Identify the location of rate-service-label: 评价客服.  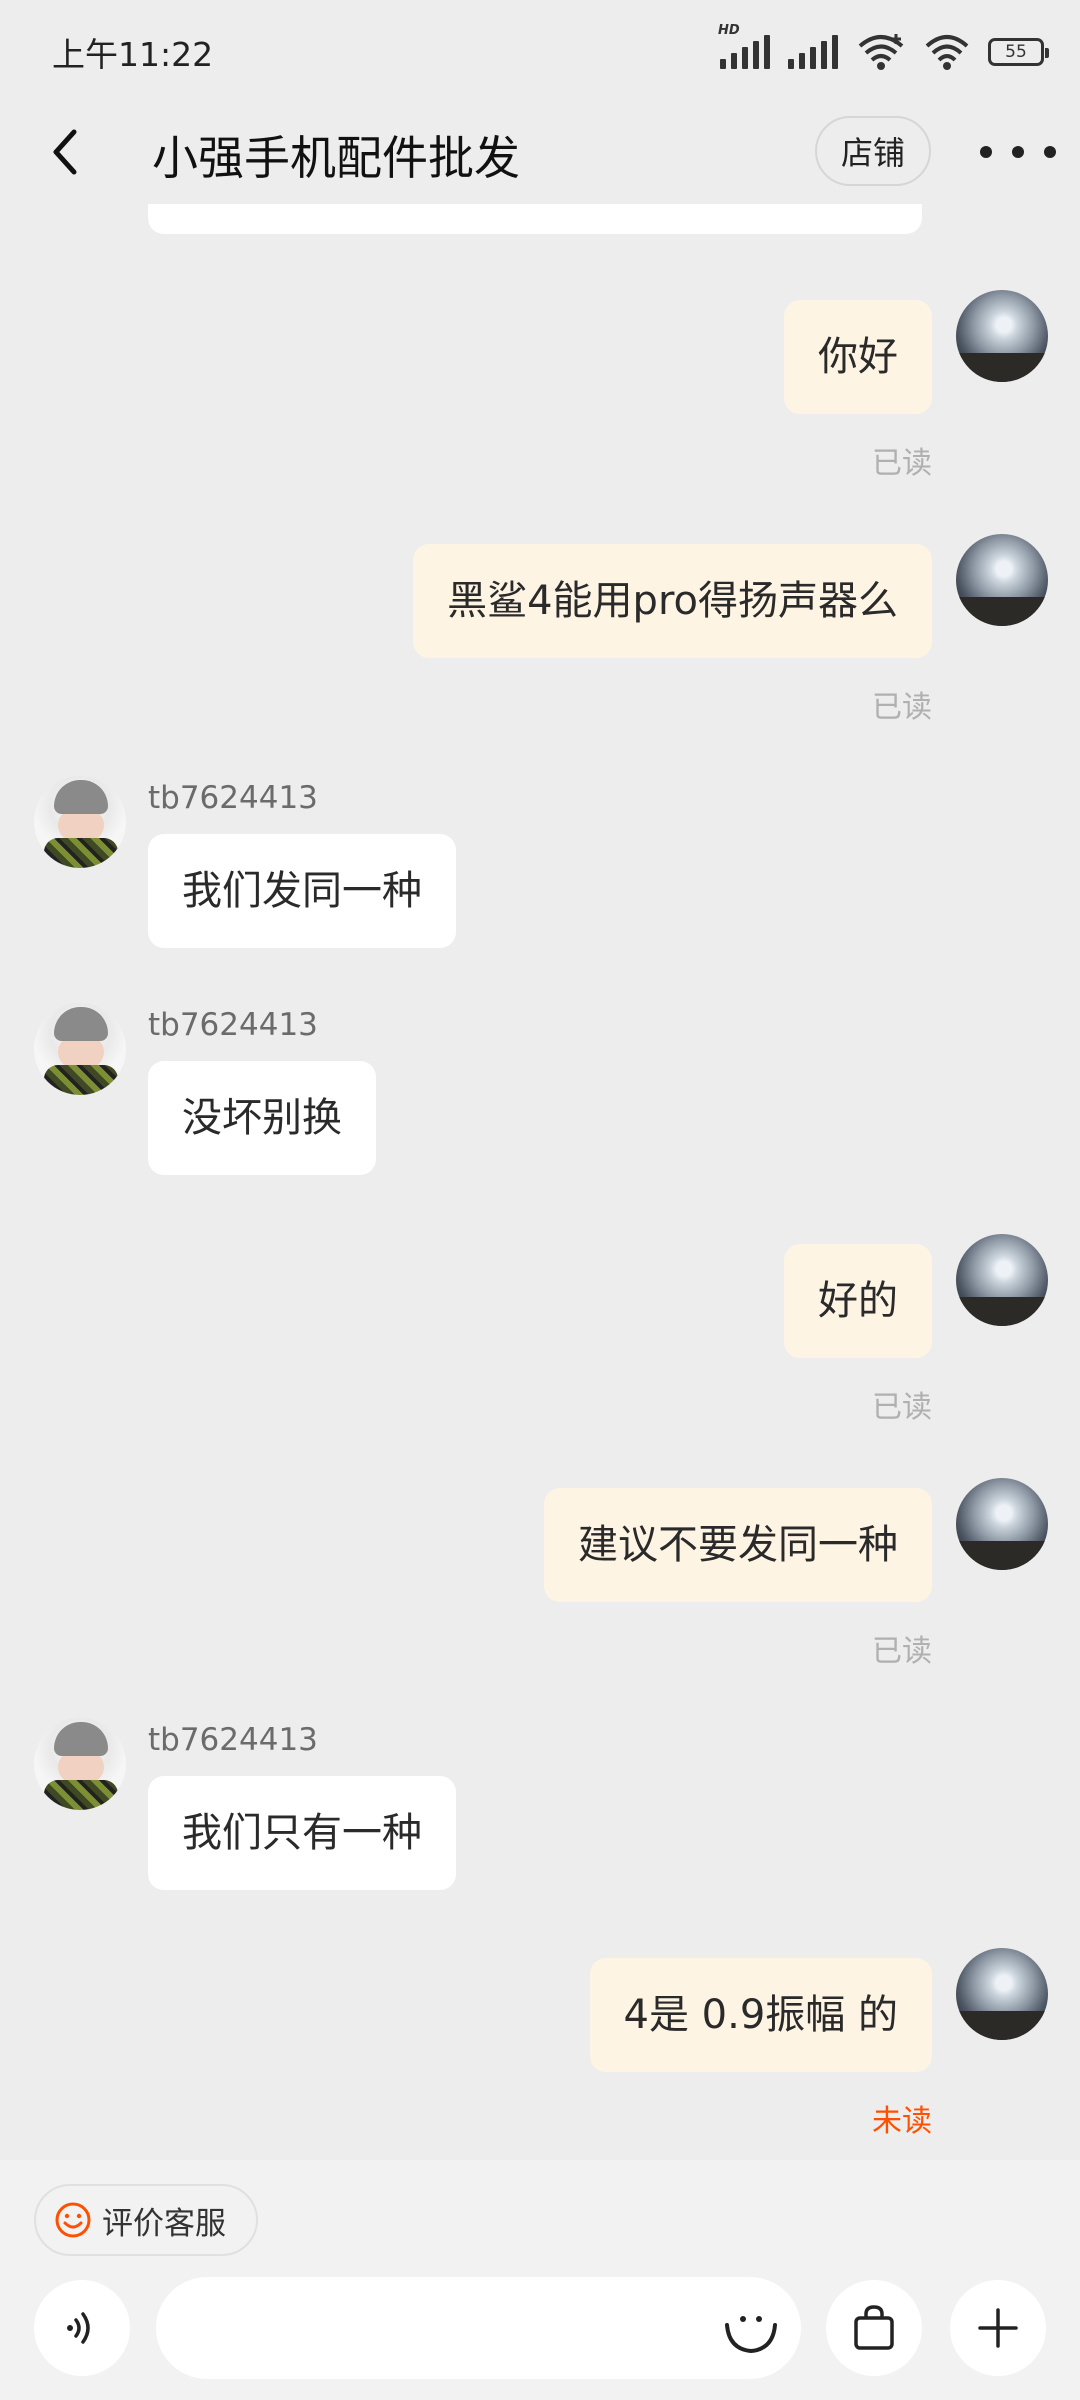
(164, 2223).